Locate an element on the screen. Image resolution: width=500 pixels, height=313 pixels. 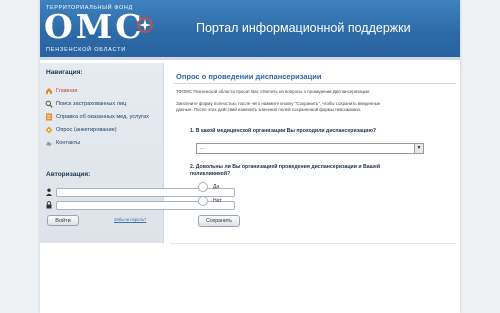
option-yes: Да is located at coordinates (208, 187).